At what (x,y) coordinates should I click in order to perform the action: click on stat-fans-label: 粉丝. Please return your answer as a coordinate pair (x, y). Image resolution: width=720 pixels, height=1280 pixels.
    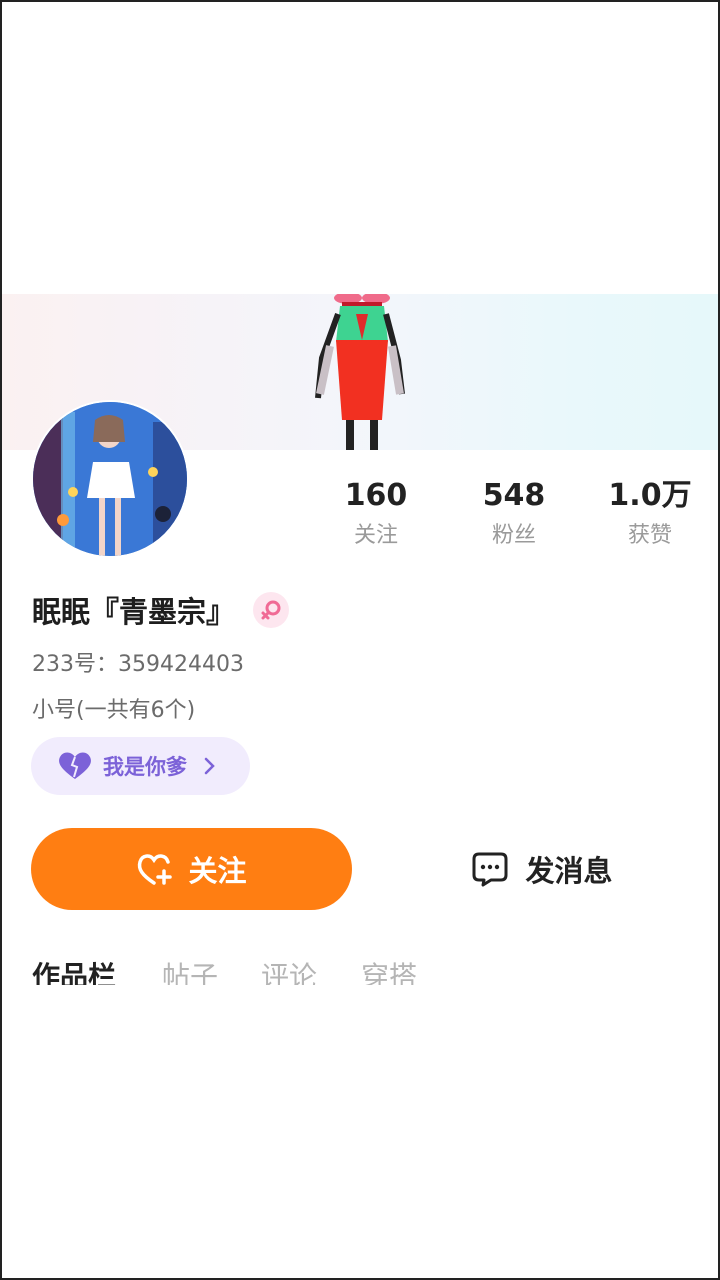
    Looking at the image, I should click on (513, 535).